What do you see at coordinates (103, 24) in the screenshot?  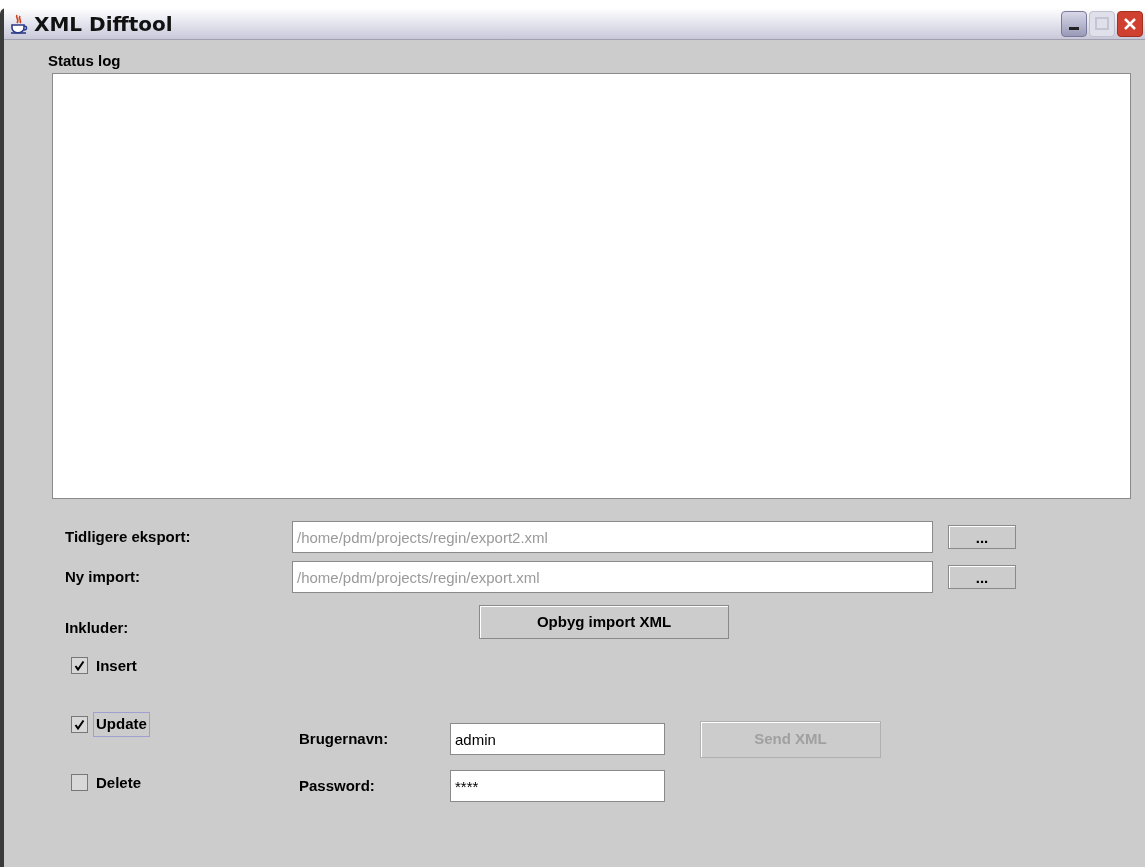 I see `window-title: XML Difftool` at bounding box center [103, 24].